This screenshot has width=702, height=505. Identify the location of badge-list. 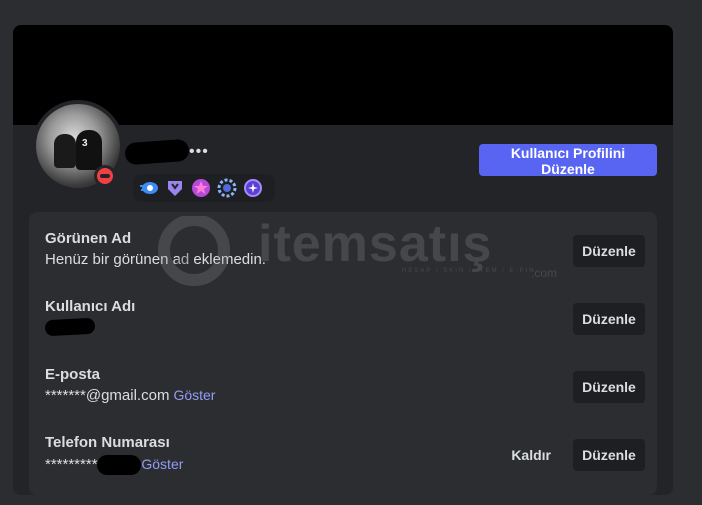
(204, 188).